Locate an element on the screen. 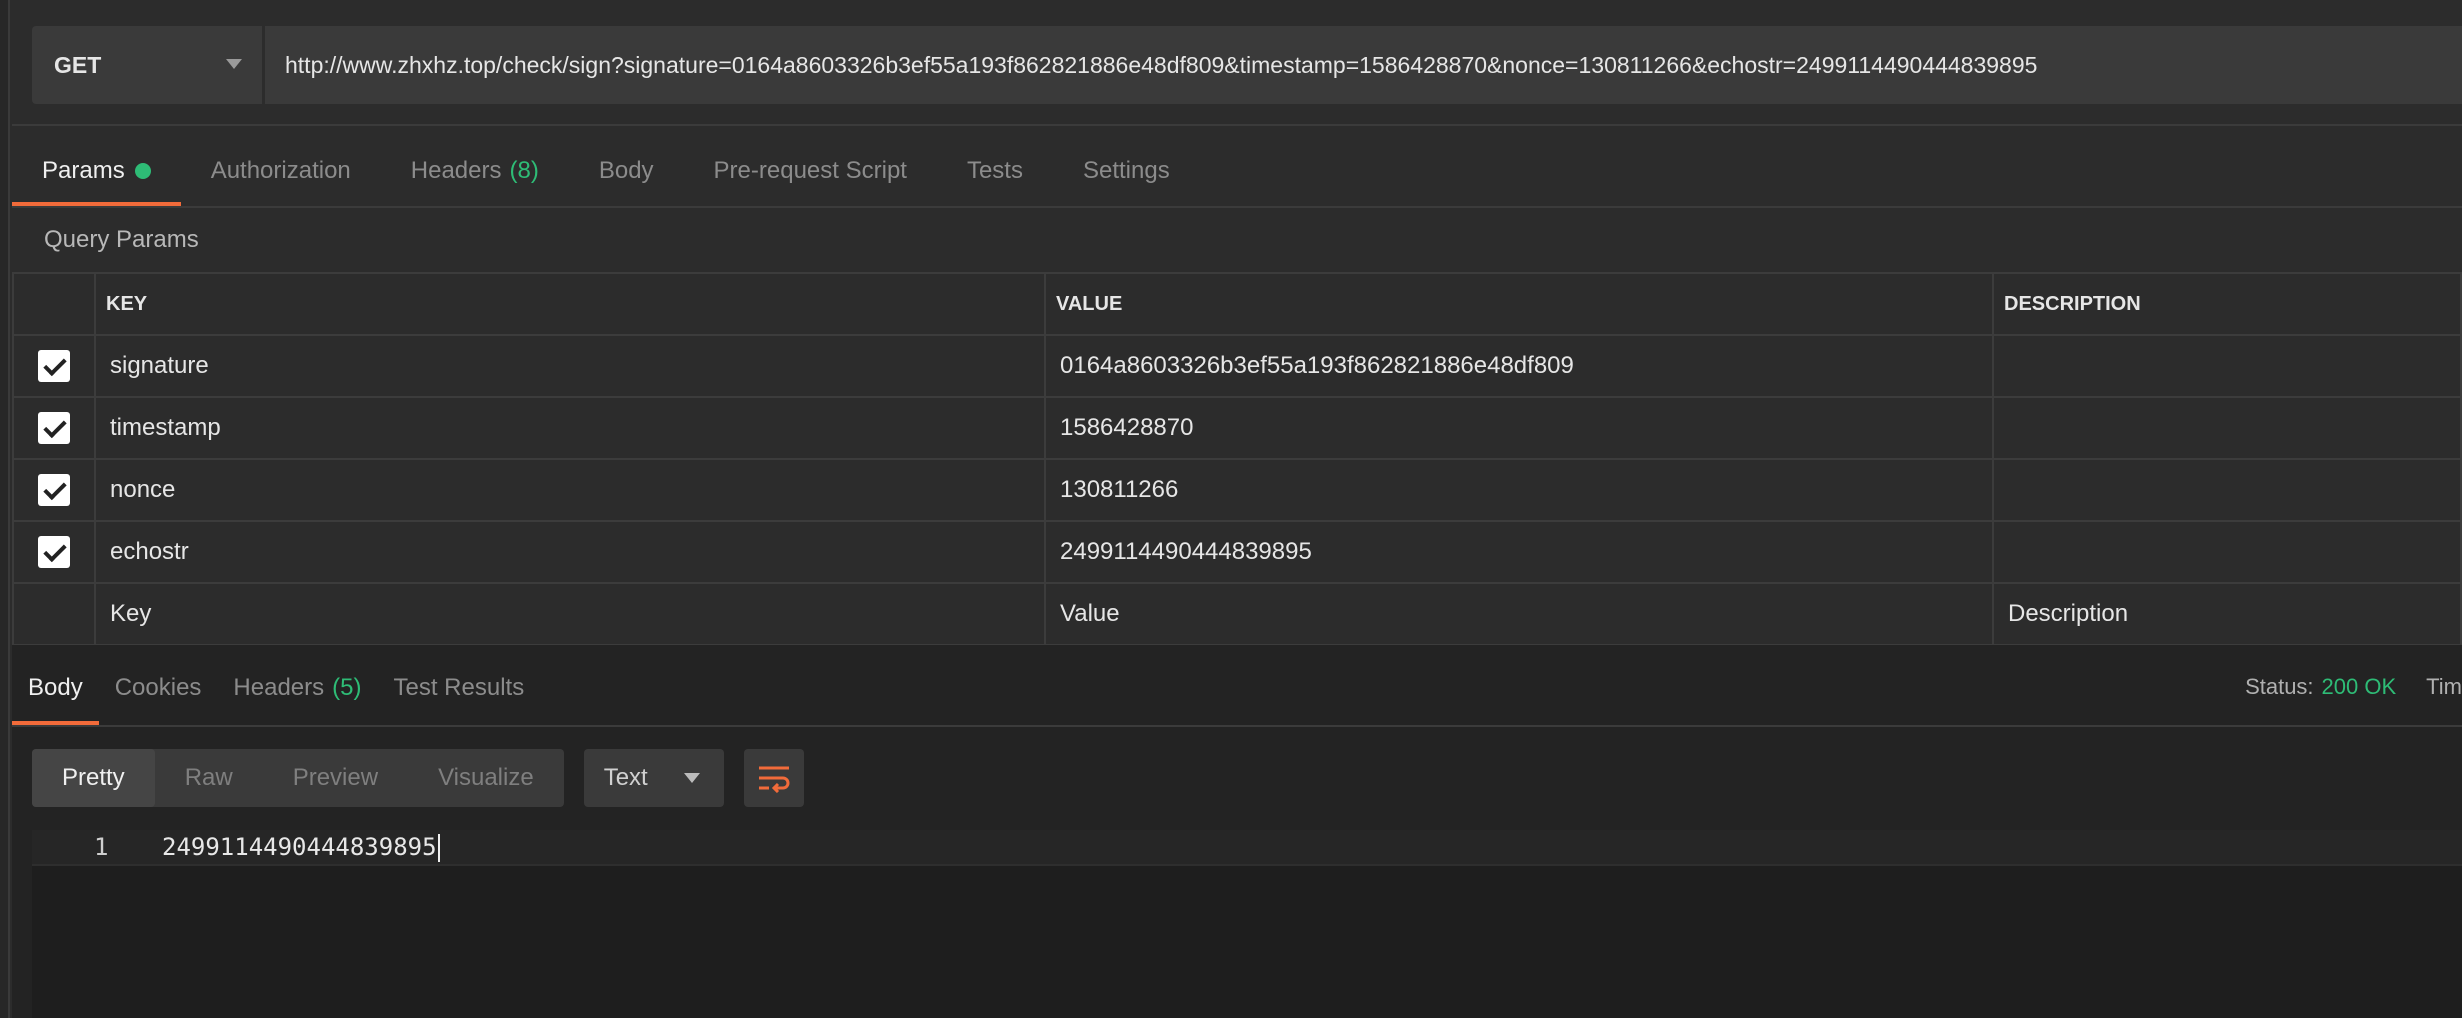 The height and width of the screenshot is (1018, 2462). wrap-lines-icon is located at coordinates (774, 779).